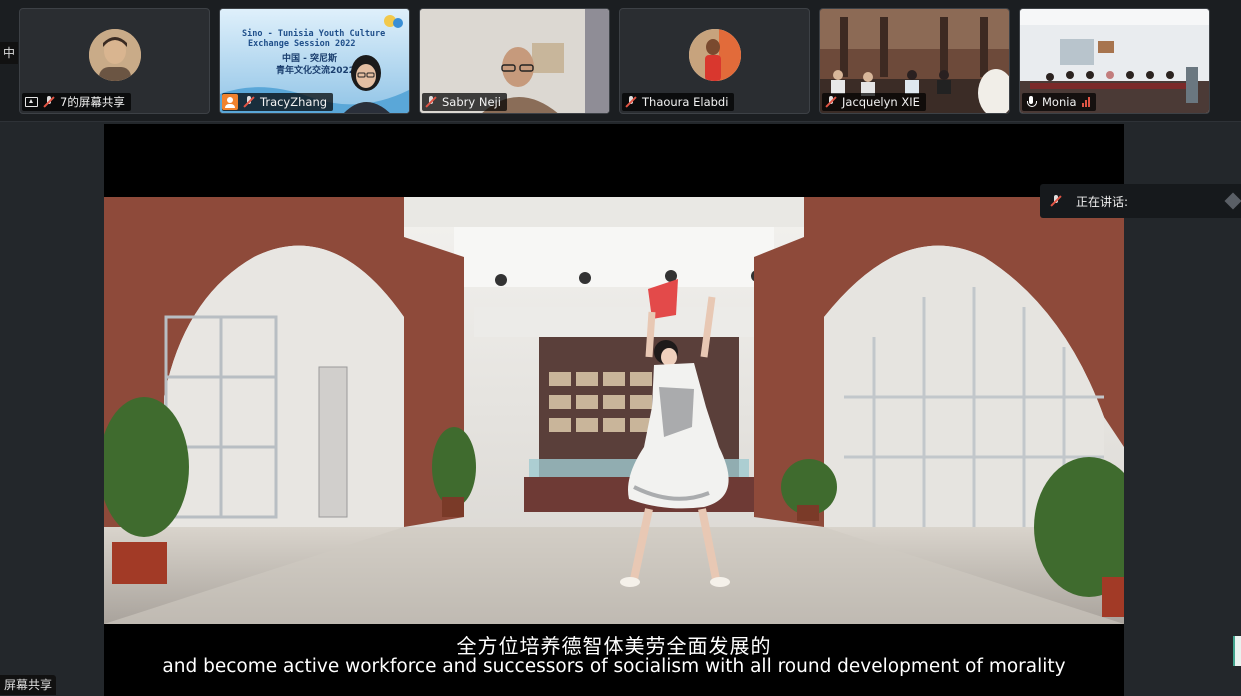 This screenshot has width=1241, height=696. Describe the element at coordinates (514, 61) in the screenshot. I see `participant-tile: Sabry Neji` at that location.